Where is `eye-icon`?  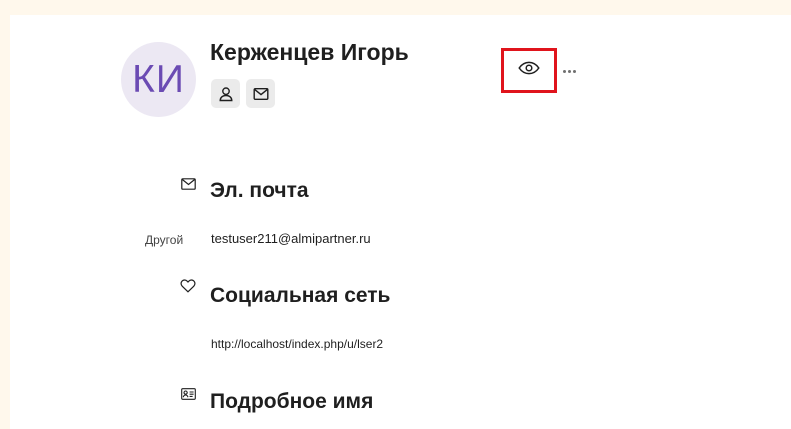 eye-icon is located at coordinates (529, 70).